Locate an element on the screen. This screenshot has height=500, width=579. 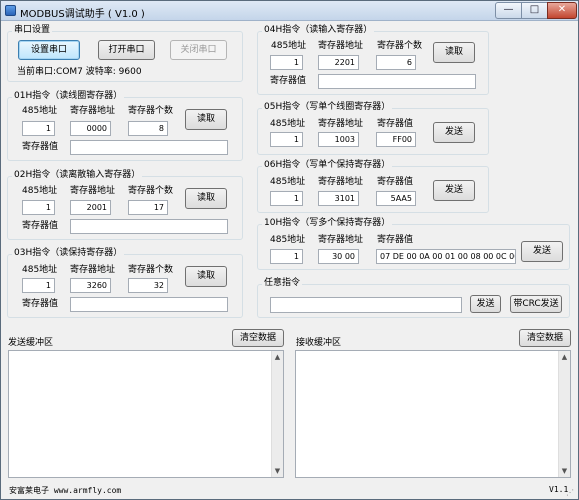
fc02-value-label: 寄存器值 is located at coordinates (40, 226).